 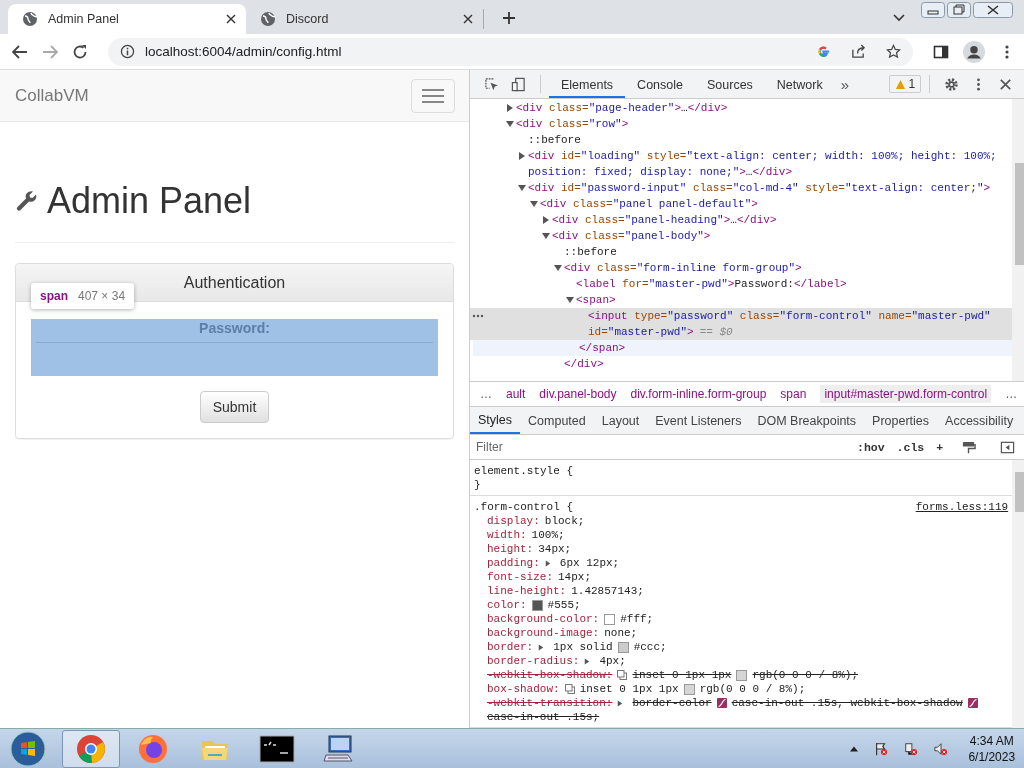 What do you see at coordinates (881, 748) in the screenshot?
I see `flag-icon` at bounding box center [881, 748].